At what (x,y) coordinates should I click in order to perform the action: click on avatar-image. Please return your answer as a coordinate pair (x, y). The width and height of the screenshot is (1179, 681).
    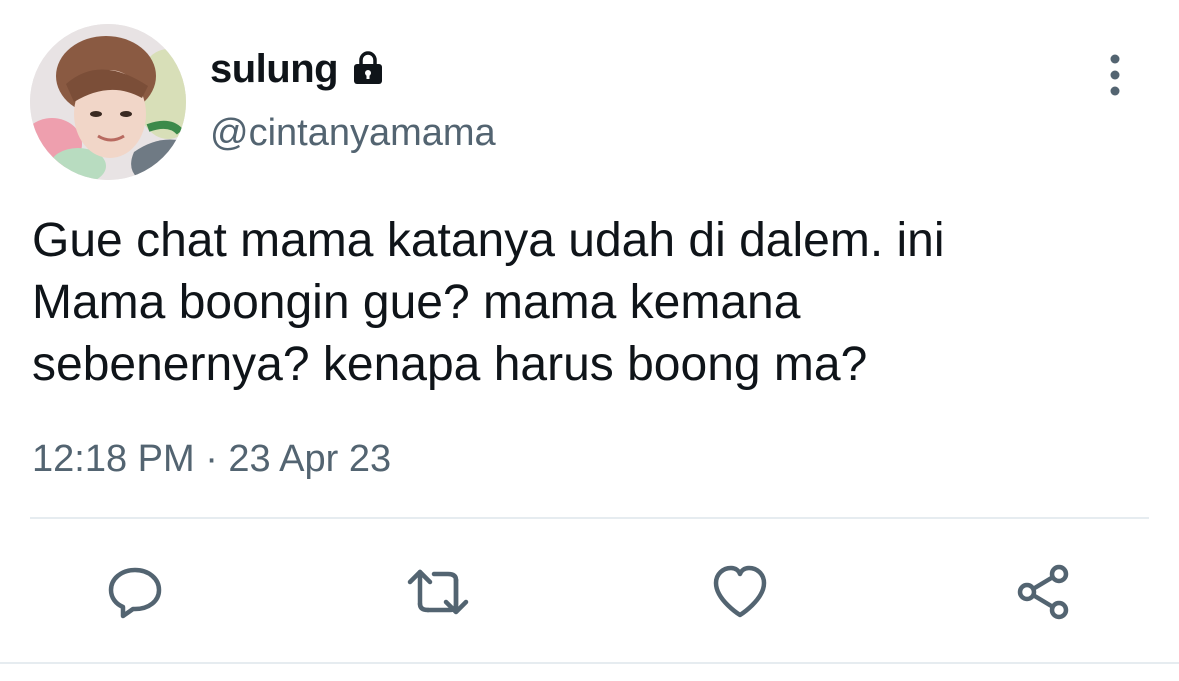
    Looking at the image, I should click on (108, 102).